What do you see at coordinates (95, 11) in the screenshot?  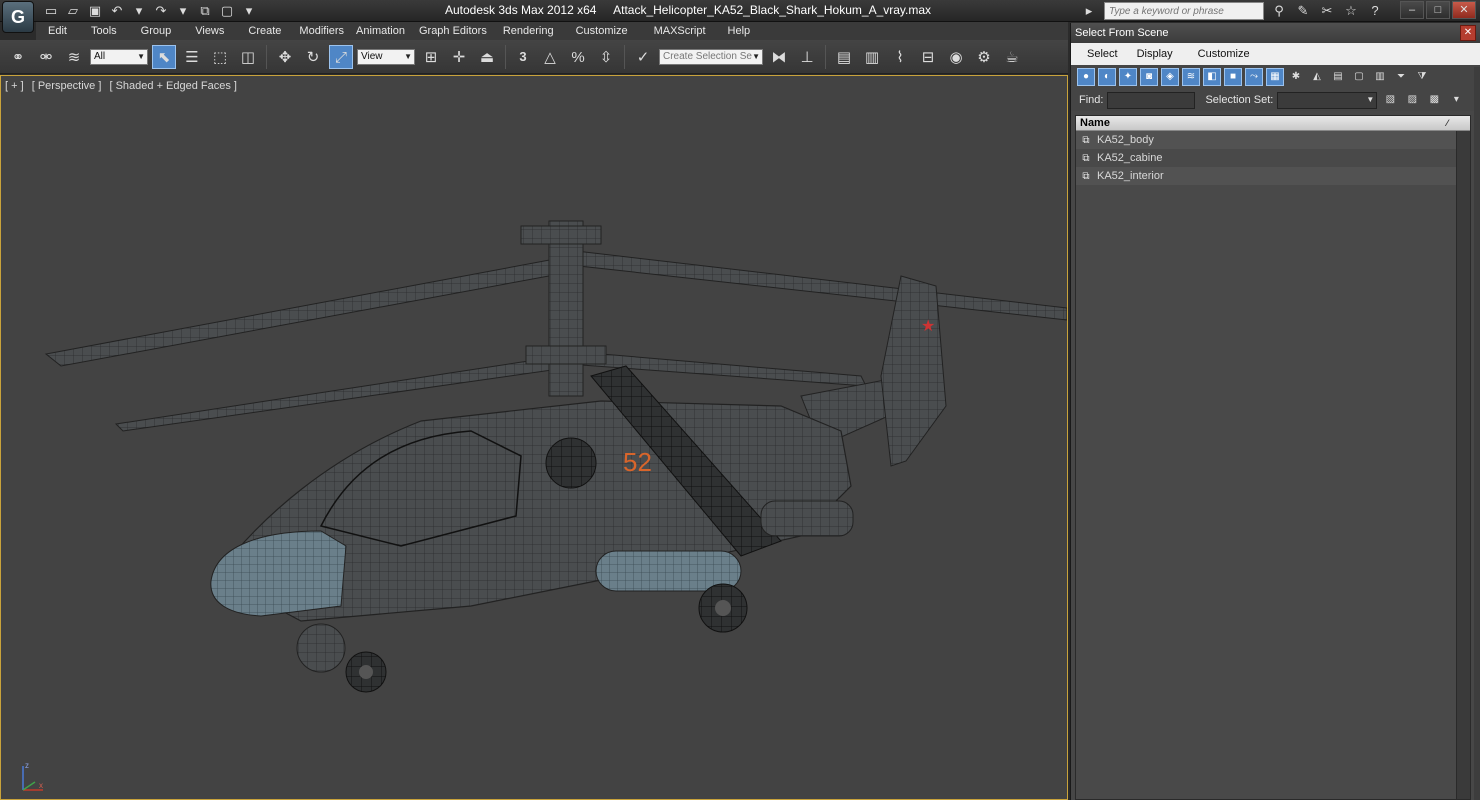 I see `save-file-icon: ▣` at bounding box center [95, 11].